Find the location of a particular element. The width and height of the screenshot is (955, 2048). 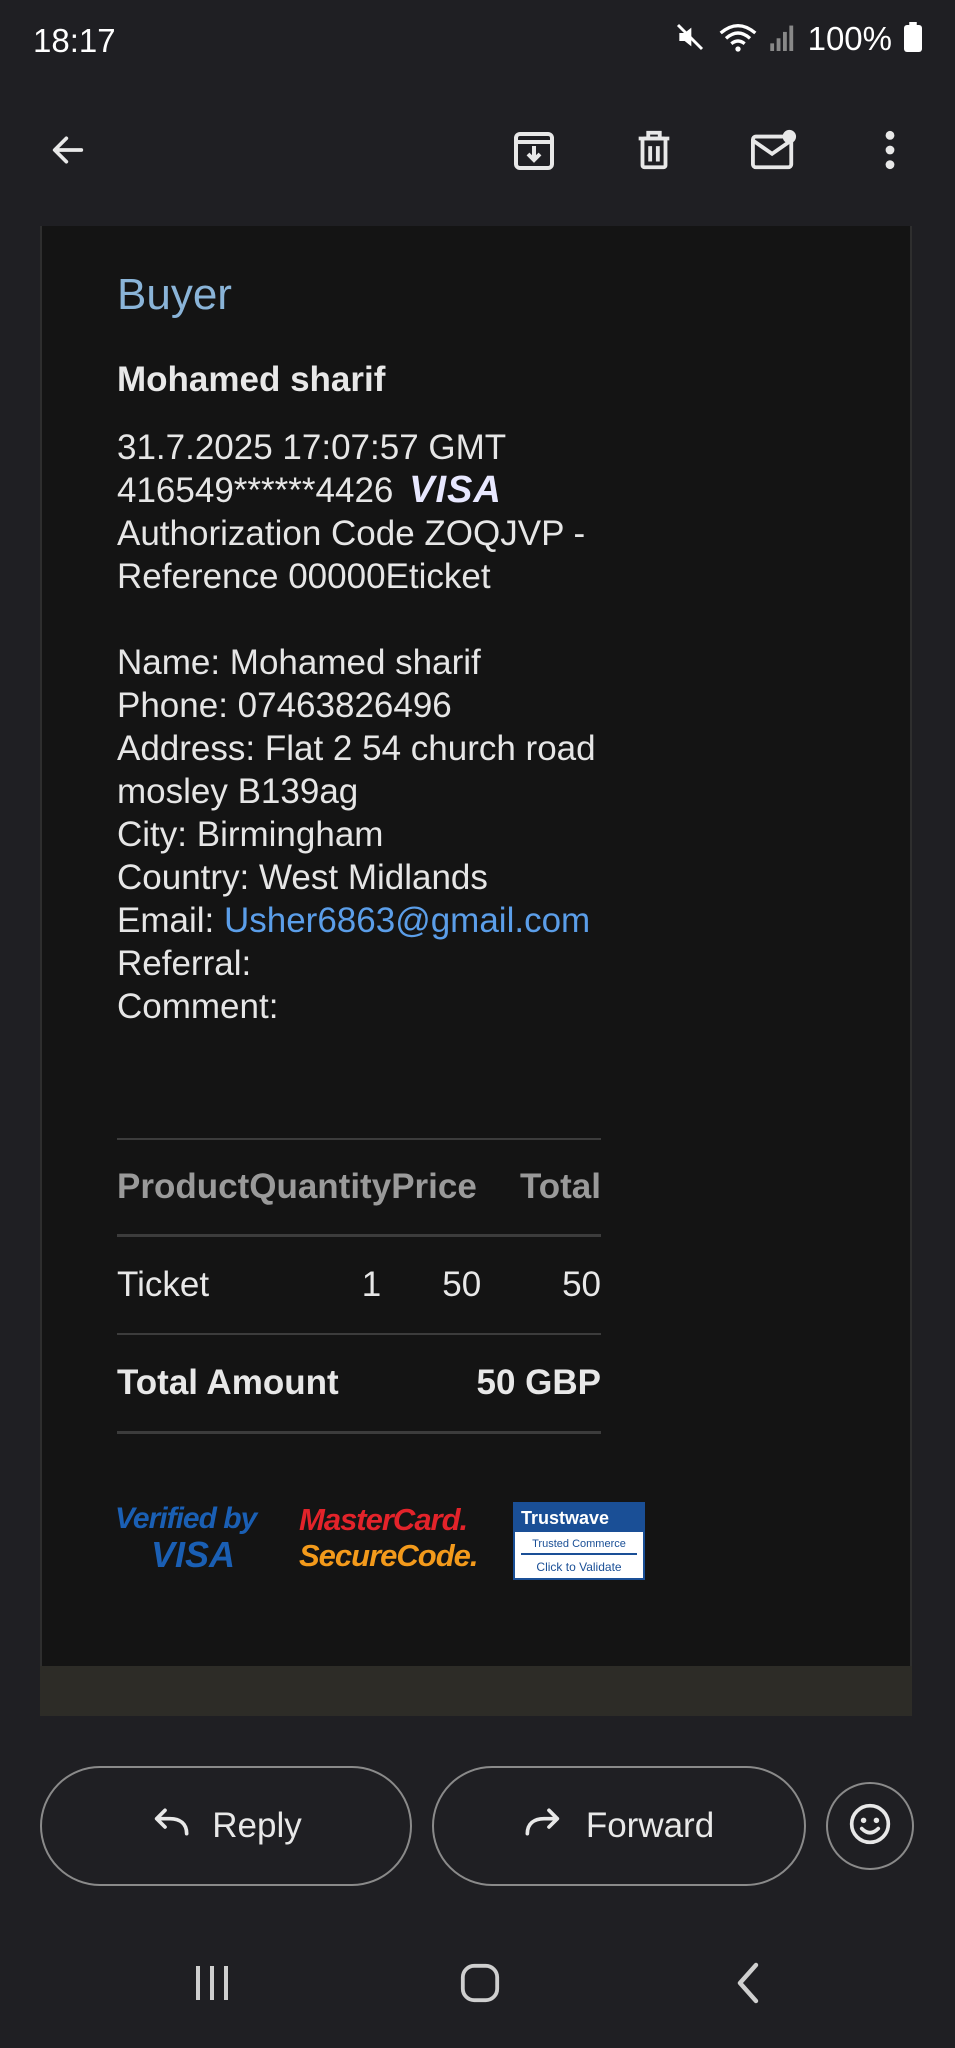

payment-datetime: 31.7.2025 17:07:57 GMT is located at coordinates (312, 447).